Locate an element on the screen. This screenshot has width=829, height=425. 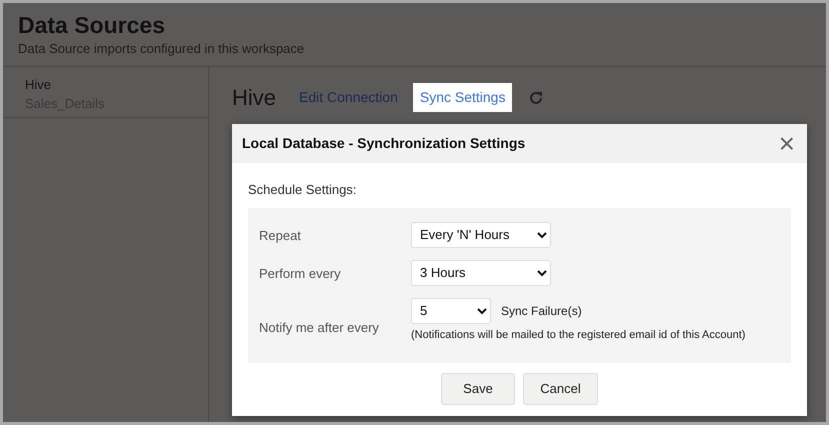
field-note: (Notifications will be mailed to the registered email id of this Account) is located at coordinates (578, 335).